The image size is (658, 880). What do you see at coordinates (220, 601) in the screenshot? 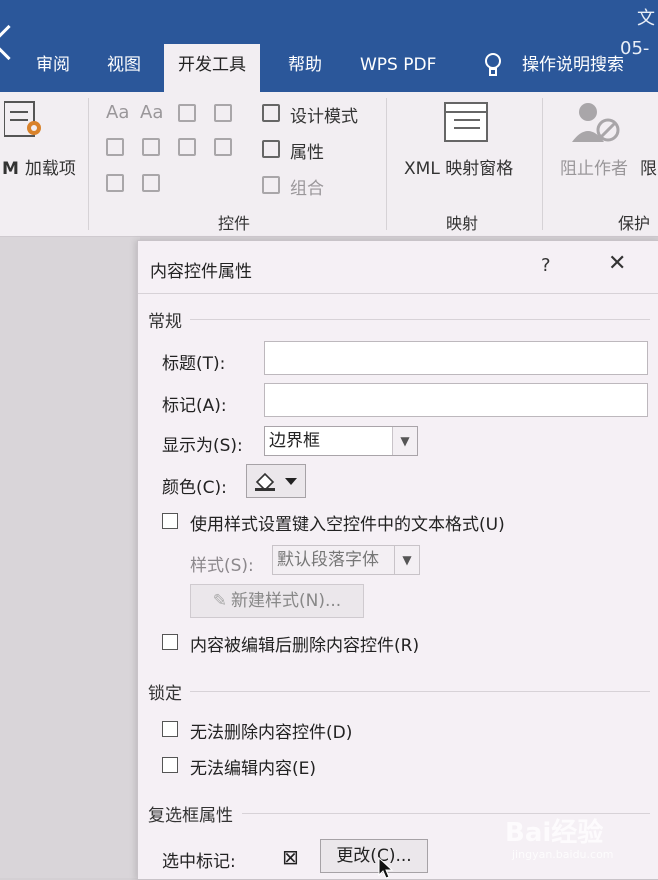
I see `new-style-icon: ✎` at bounding box center [220, 601].